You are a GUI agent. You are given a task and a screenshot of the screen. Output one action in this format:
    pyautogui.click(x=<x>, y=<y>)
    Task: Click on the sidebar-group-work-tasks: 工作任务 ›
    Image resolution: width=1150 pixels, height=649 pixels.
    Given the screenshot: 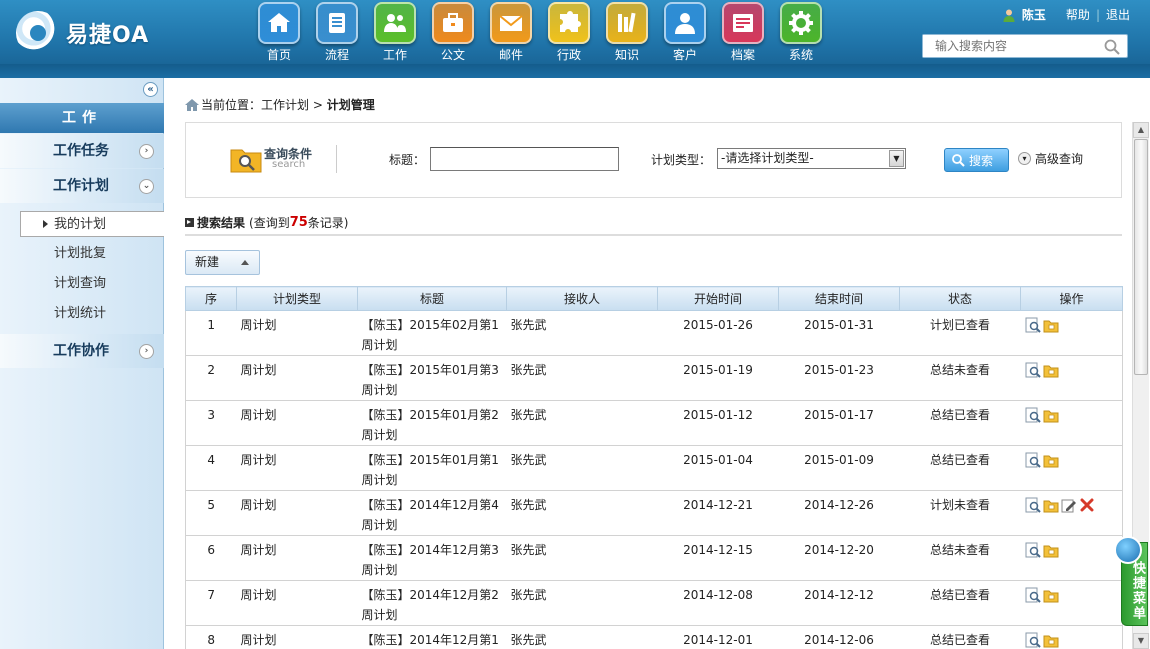 What is the action you would take?
    pyautogui.click(x=82, y=151)
    